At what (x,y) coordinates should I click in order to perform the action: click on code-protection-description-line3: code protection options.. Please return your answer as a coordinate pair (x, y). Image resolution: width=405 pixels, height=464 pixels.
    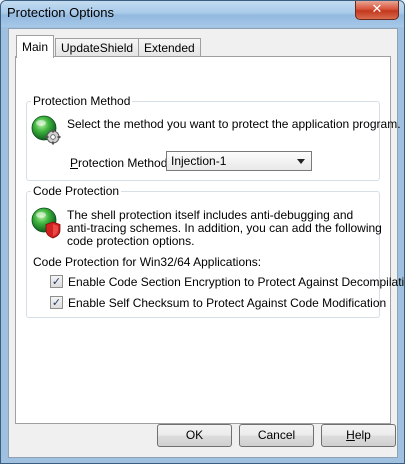
    Looking at the image, I should click on (131, 241).